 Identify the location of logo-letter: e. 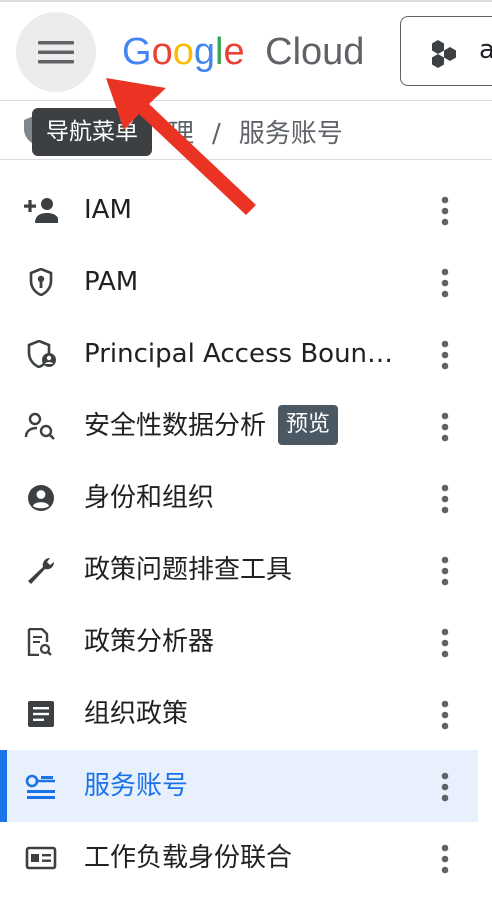
(234, 52).